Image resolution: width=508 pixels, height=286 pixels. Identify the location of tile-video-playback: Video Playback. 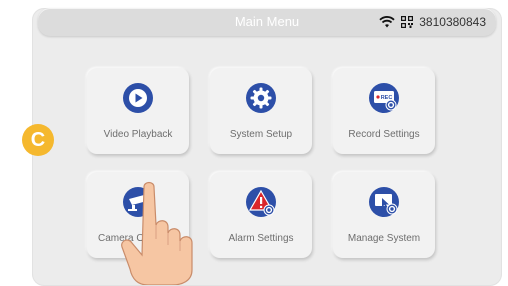
(138, 111).